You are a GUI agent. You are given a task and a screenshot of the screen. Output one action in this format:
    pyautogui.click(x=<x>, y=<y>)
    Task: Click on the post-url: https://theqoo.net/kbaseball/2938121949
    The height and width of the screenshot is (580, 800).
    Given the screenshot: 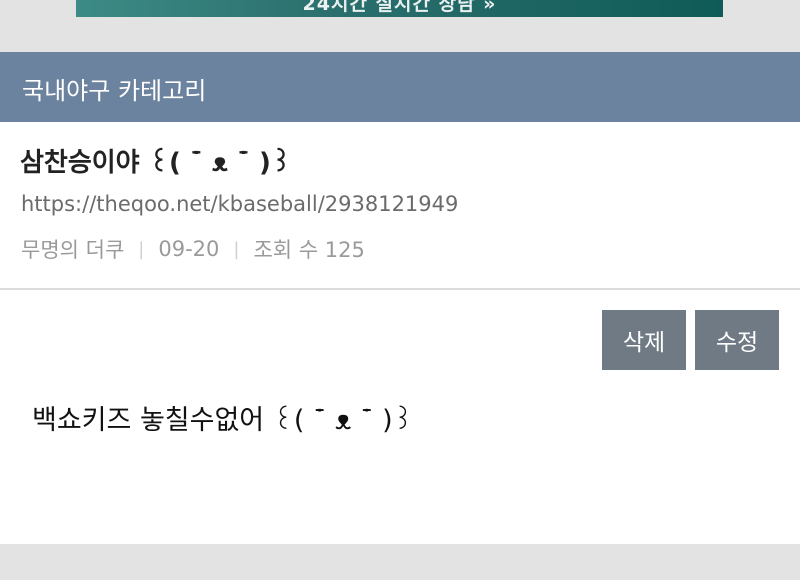 What is the action you would take?
    pyautogui.click(x=239, y=204)
    